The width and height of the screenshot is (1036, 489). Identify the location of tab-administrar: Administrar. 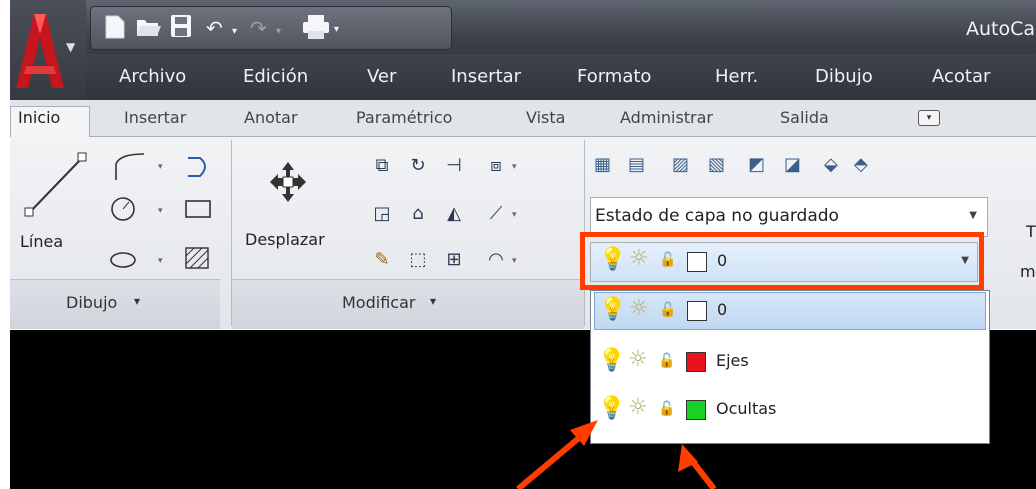
(666, 117).